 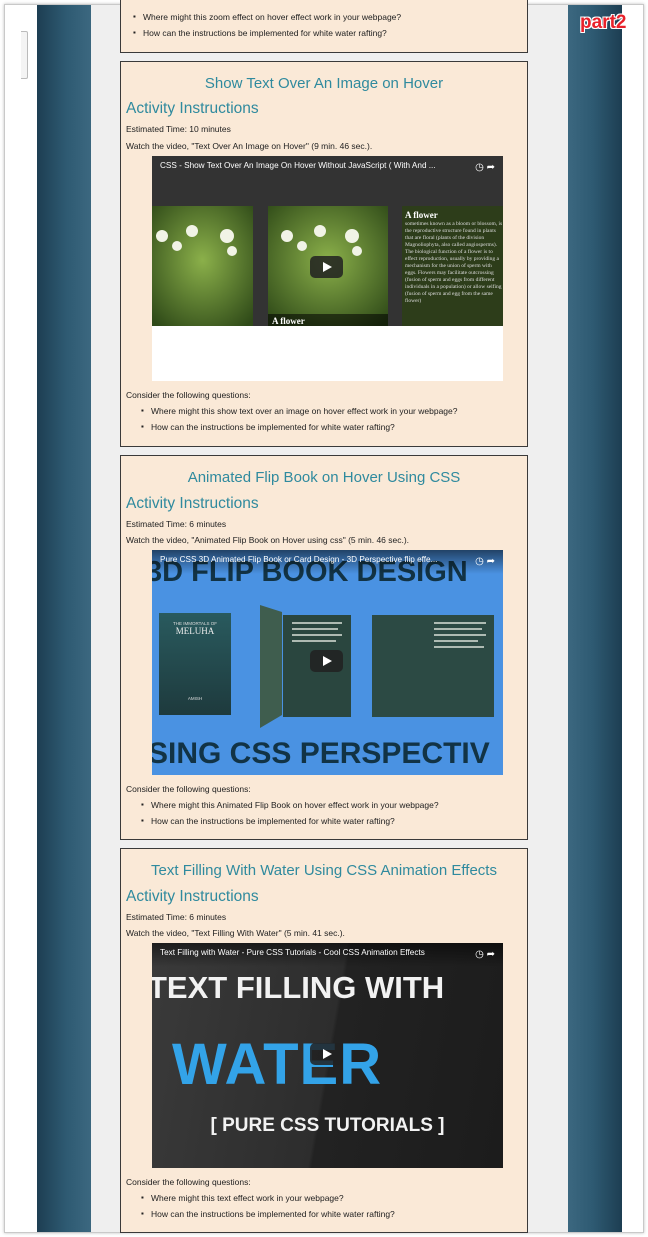 What do you see at coordinates (421, 215) in the screenshot?
I see `video-overlay-heading: A flower` at bounding box center [421, 215].